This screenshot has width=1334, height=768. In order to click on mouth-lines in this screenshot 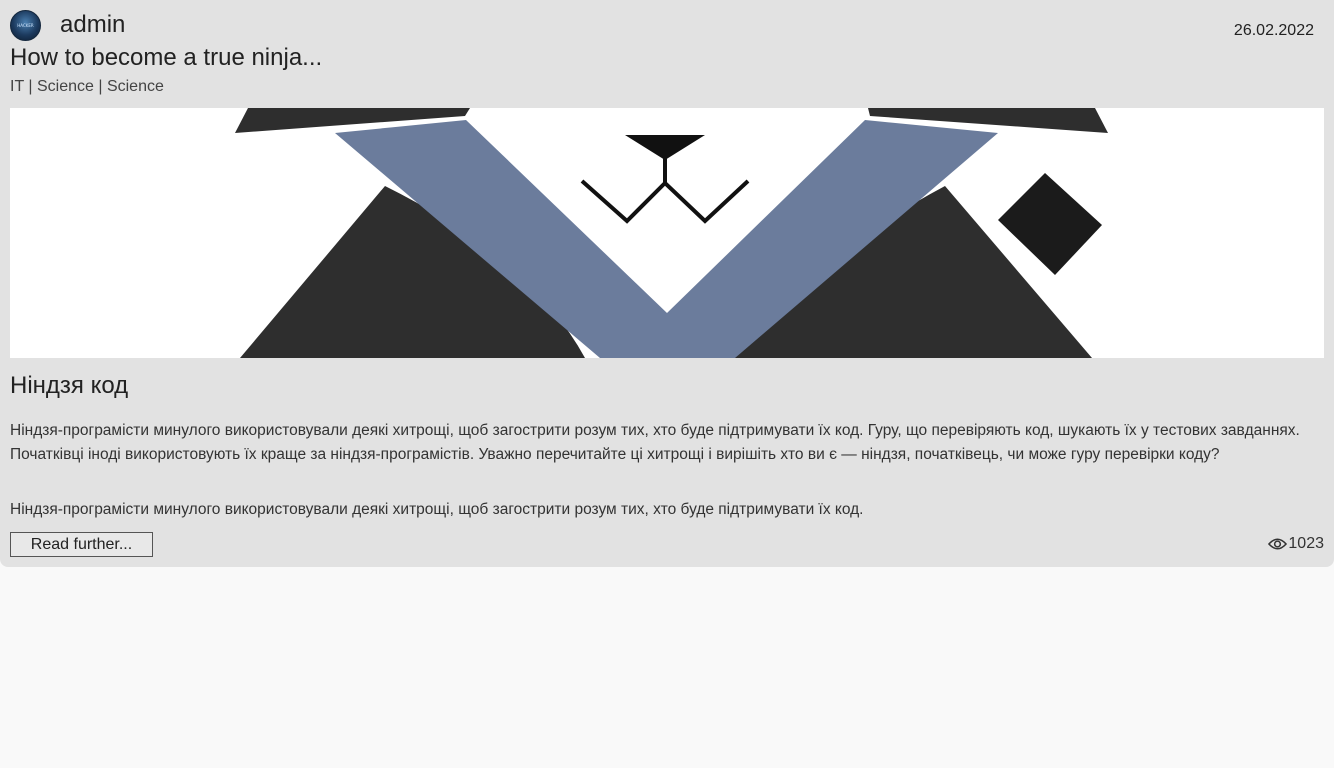, I will do `click(665, 201)`.